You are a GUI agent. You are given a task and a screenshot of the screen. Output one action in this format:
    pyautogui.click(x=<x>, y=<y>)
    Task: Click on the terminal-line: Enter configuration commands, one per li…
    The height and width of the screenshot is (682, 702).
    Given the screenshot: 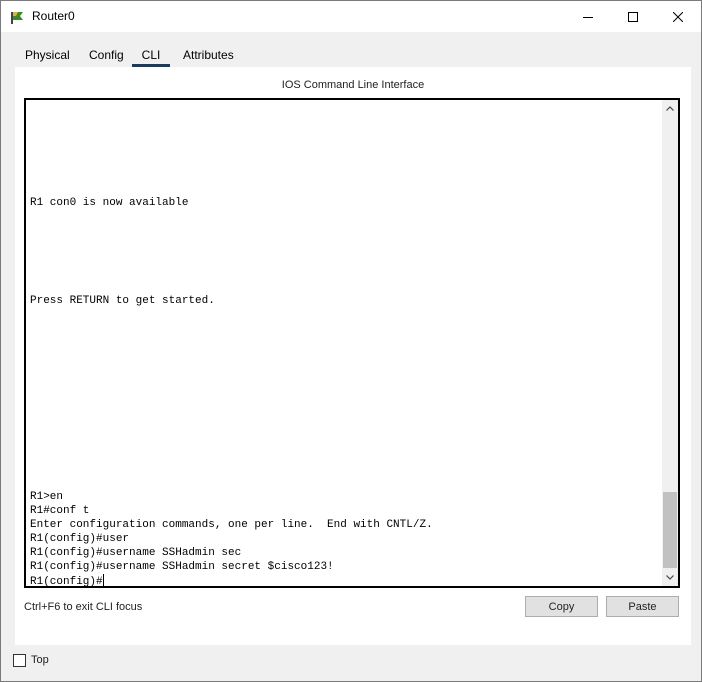 What is the action you would take?
    pyautogui.click(x=231, y=525)
    